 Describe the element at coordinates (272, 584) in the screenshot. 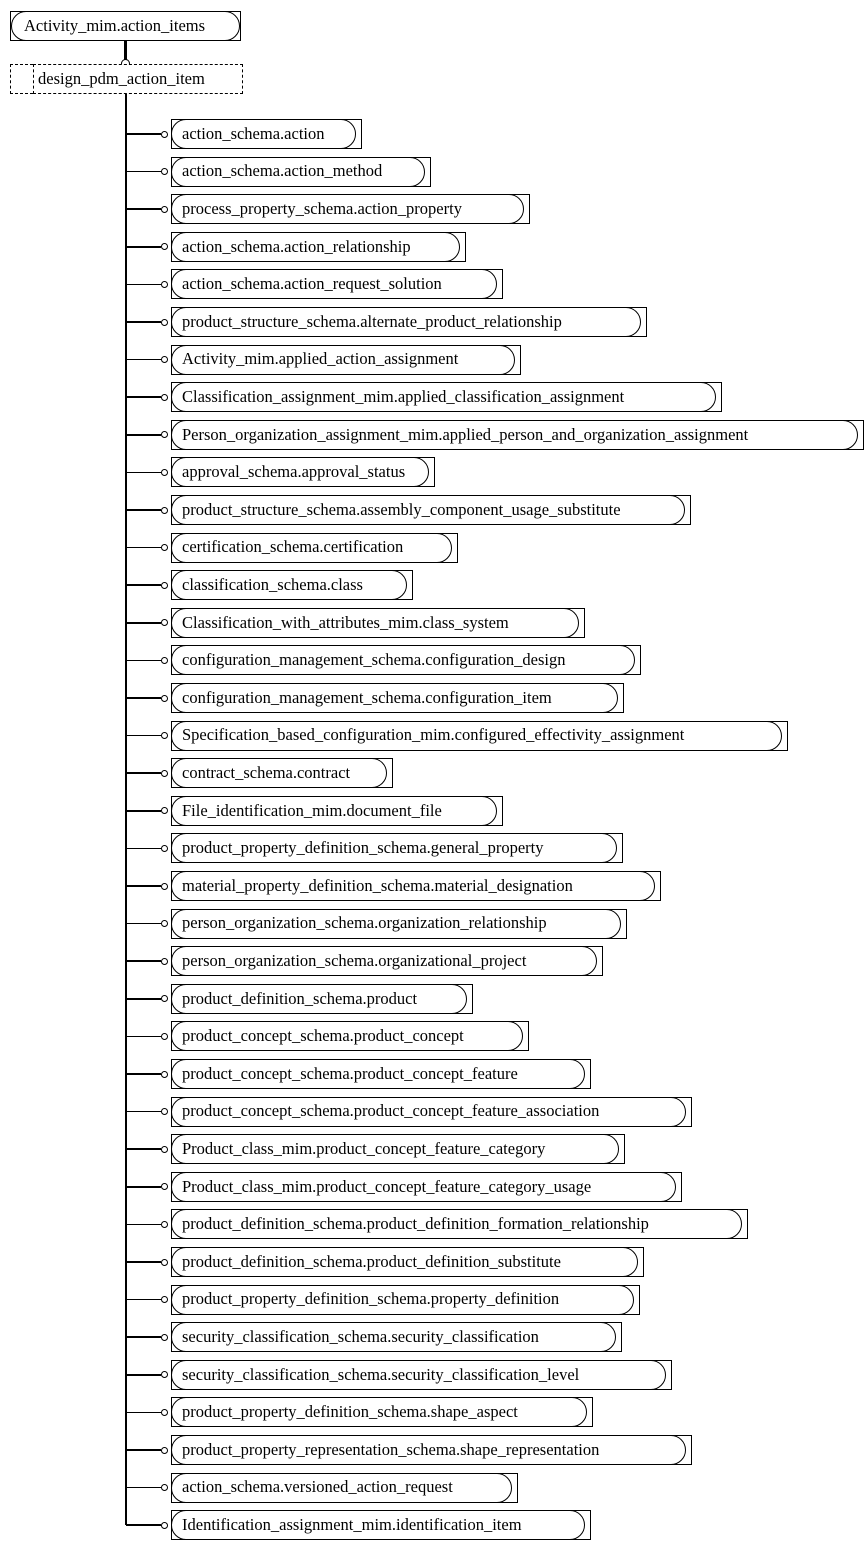

I see `entity-label: classification_schema.class` at that location.